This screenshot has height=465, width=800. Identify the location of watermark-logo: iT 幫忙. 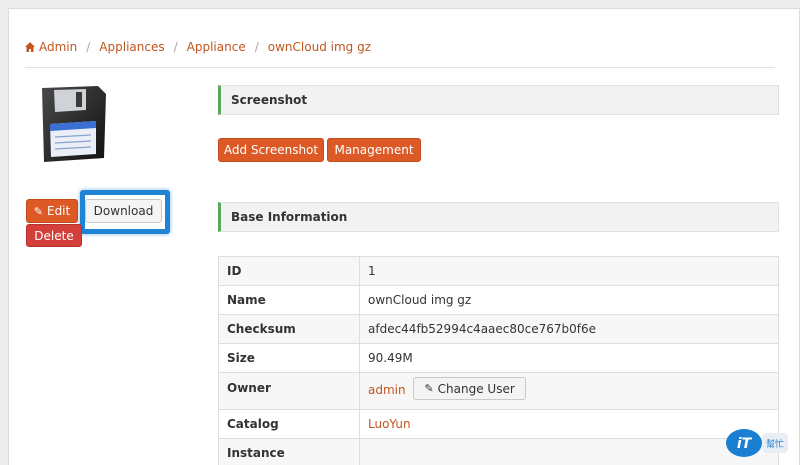
(757, 443).